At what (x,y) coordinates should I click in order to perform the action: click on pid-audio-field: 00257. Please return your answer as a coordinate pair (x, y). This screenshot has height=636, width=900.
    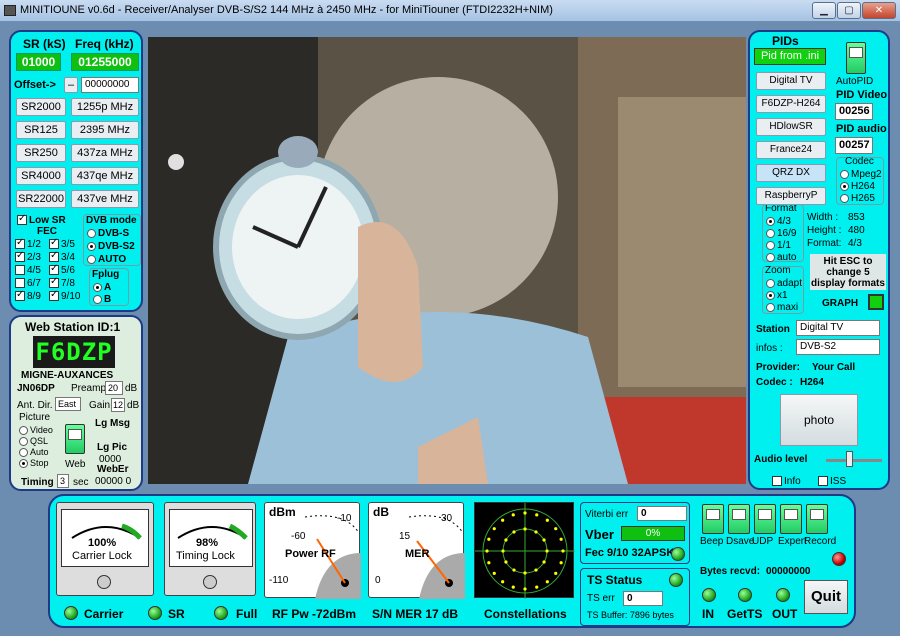
    Looking at the image, I should click on (854, 145).